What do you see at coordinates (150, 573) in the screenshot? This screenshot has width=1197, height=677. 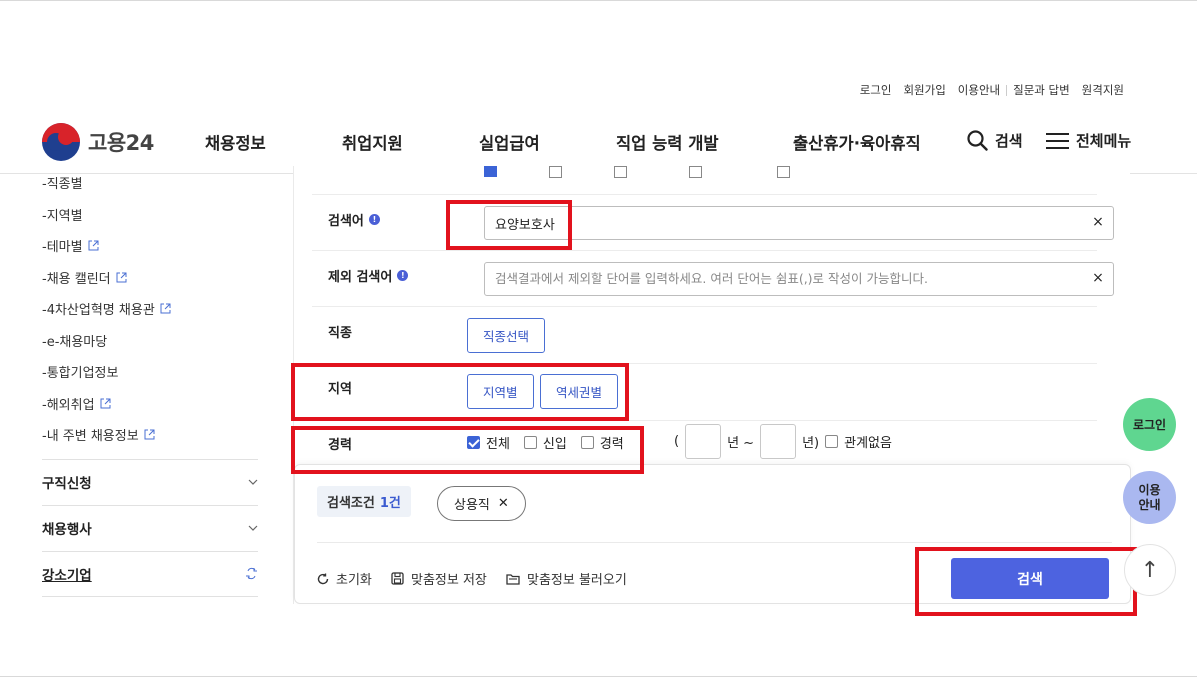 I see `sidebar-group-strong-company: 강소기업` at bounding box center [150, 573].